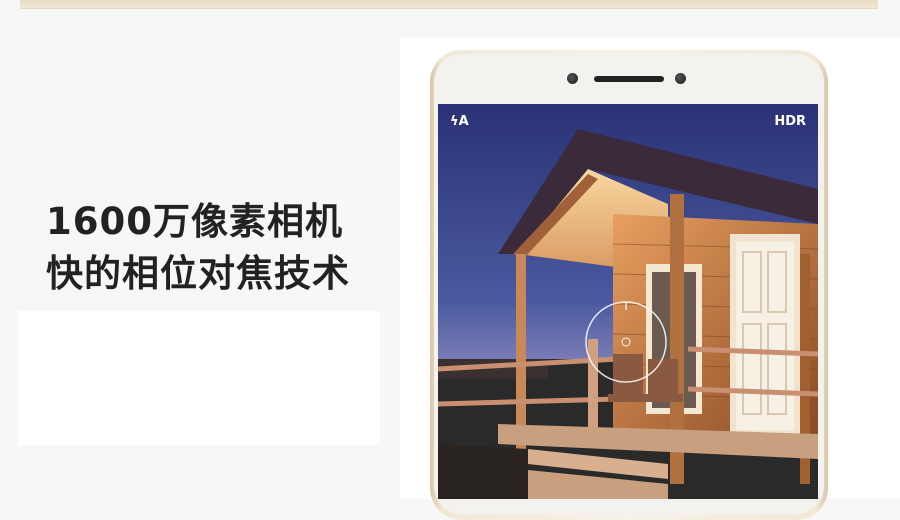  What do you see at coordinates (449, 4) in the screenshot?
I see `top-gold-strip` at bounding box center [449, 4].